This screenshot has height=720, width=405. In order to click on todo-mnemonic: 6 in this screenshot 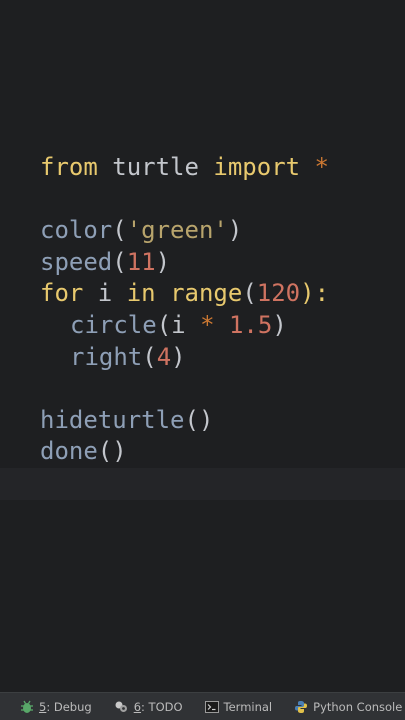, I will do `click(137, 706)`.